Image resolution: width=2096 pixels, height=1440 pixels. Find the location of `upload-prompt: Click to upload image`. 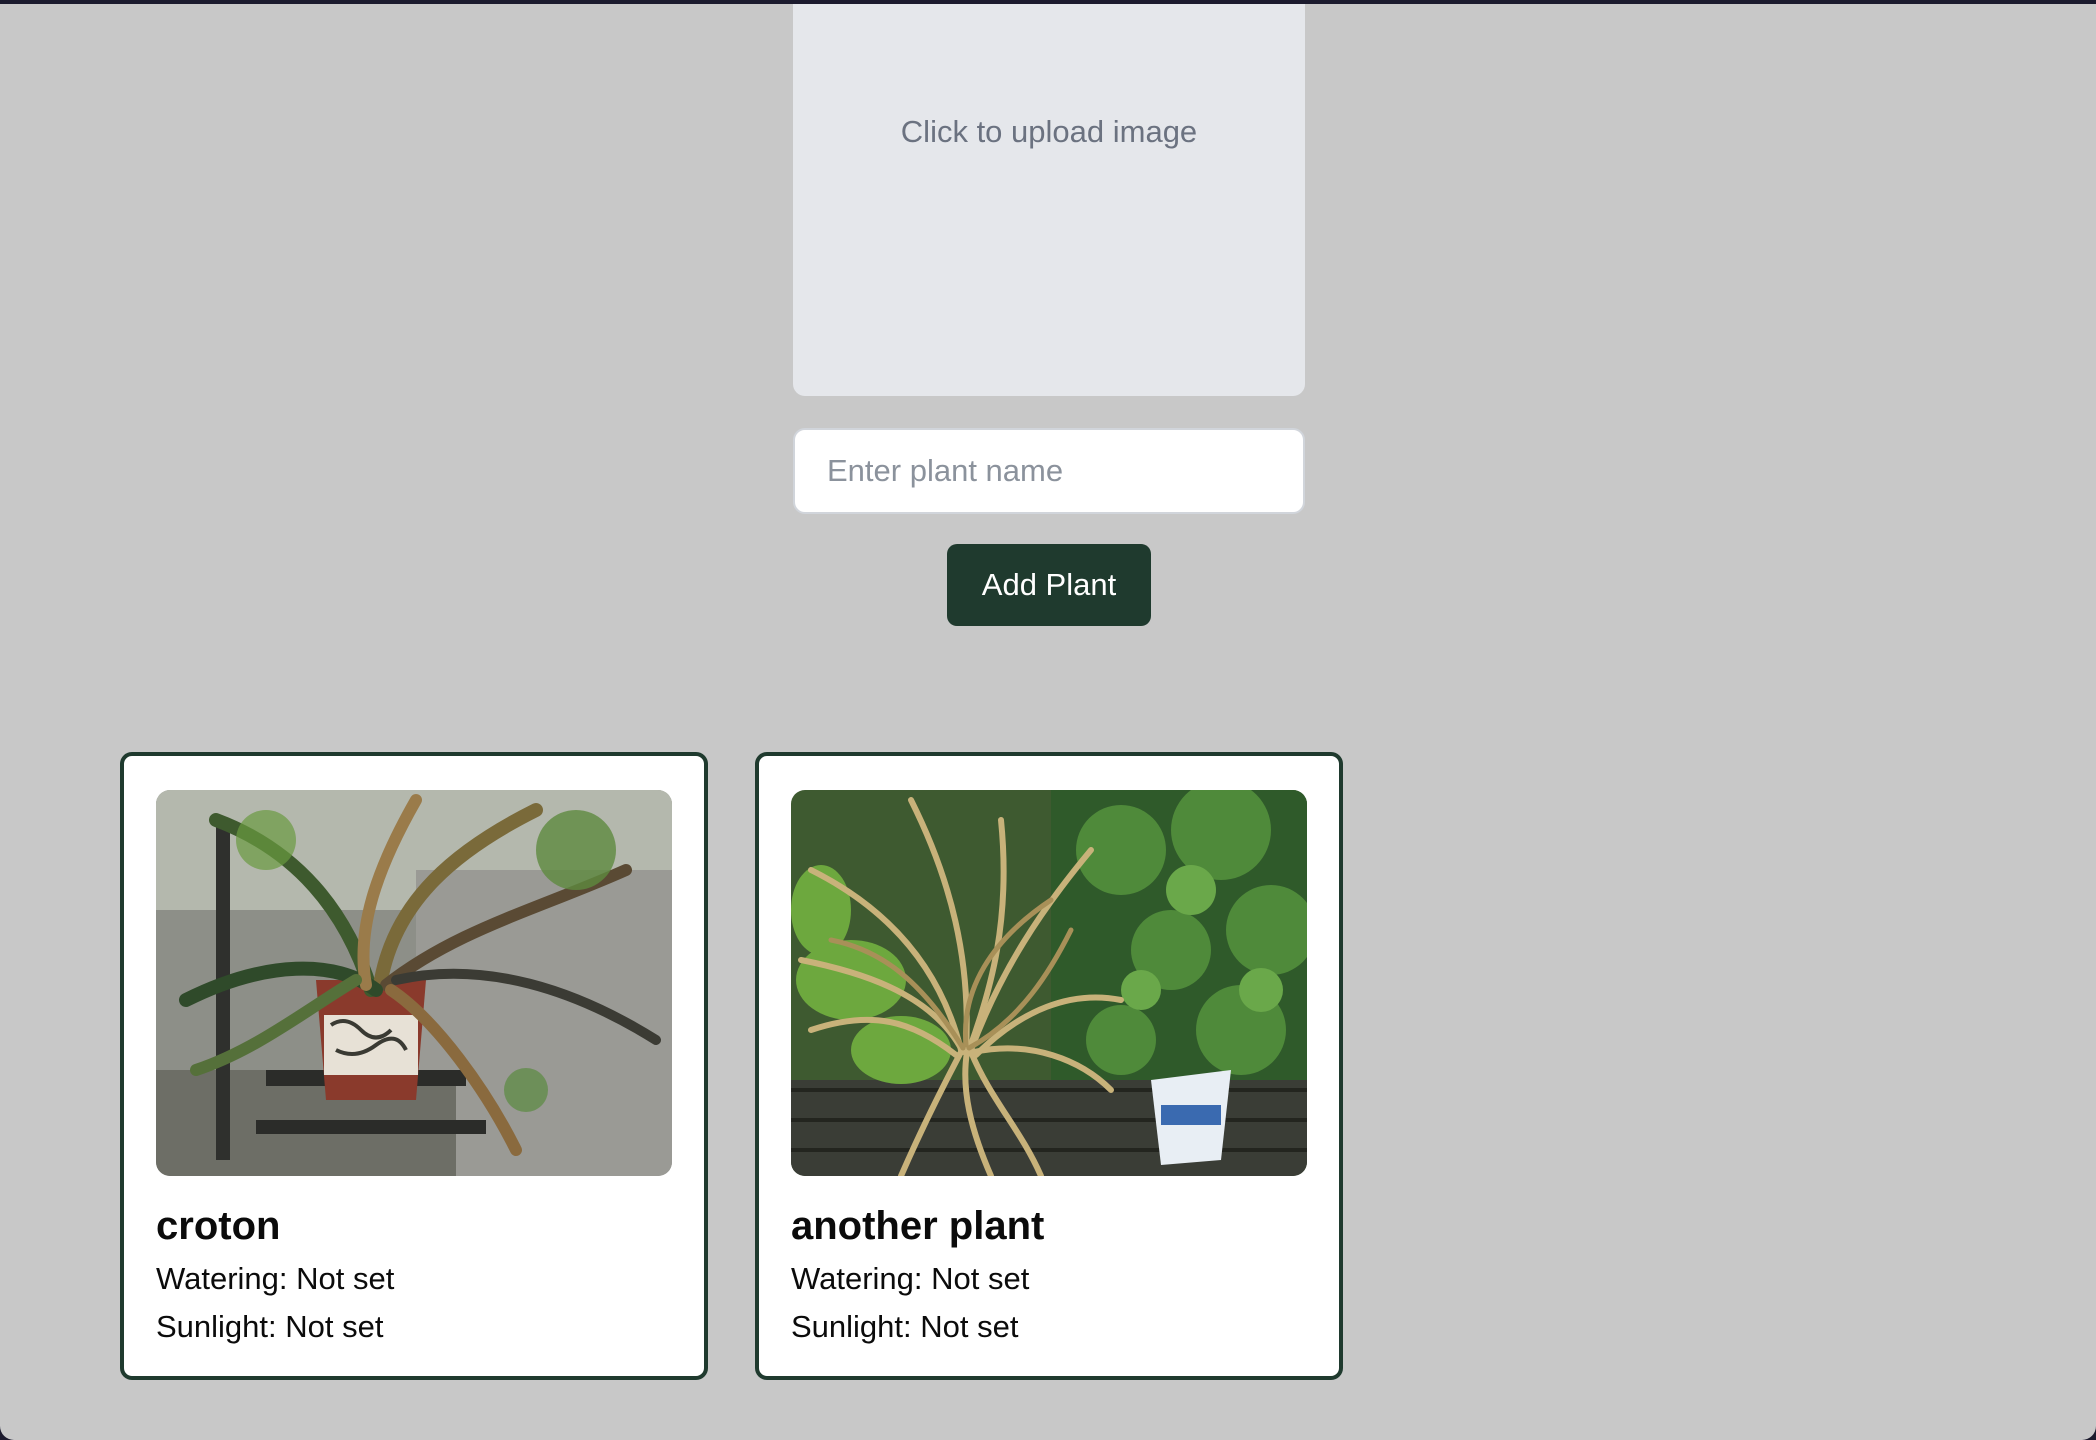

upload-prompt: Click to upload image is located at coordinates (1049, 131).